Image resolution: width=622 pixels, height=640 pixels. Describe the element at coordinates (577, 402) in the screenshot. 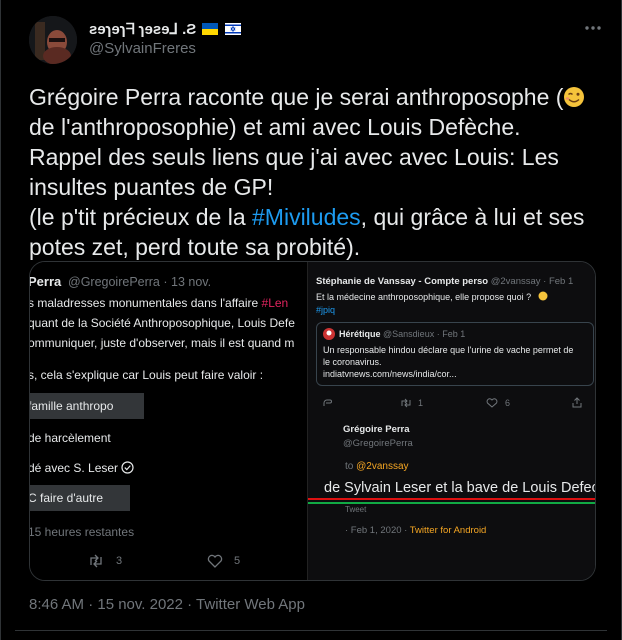

I see `share-icon` at that location.